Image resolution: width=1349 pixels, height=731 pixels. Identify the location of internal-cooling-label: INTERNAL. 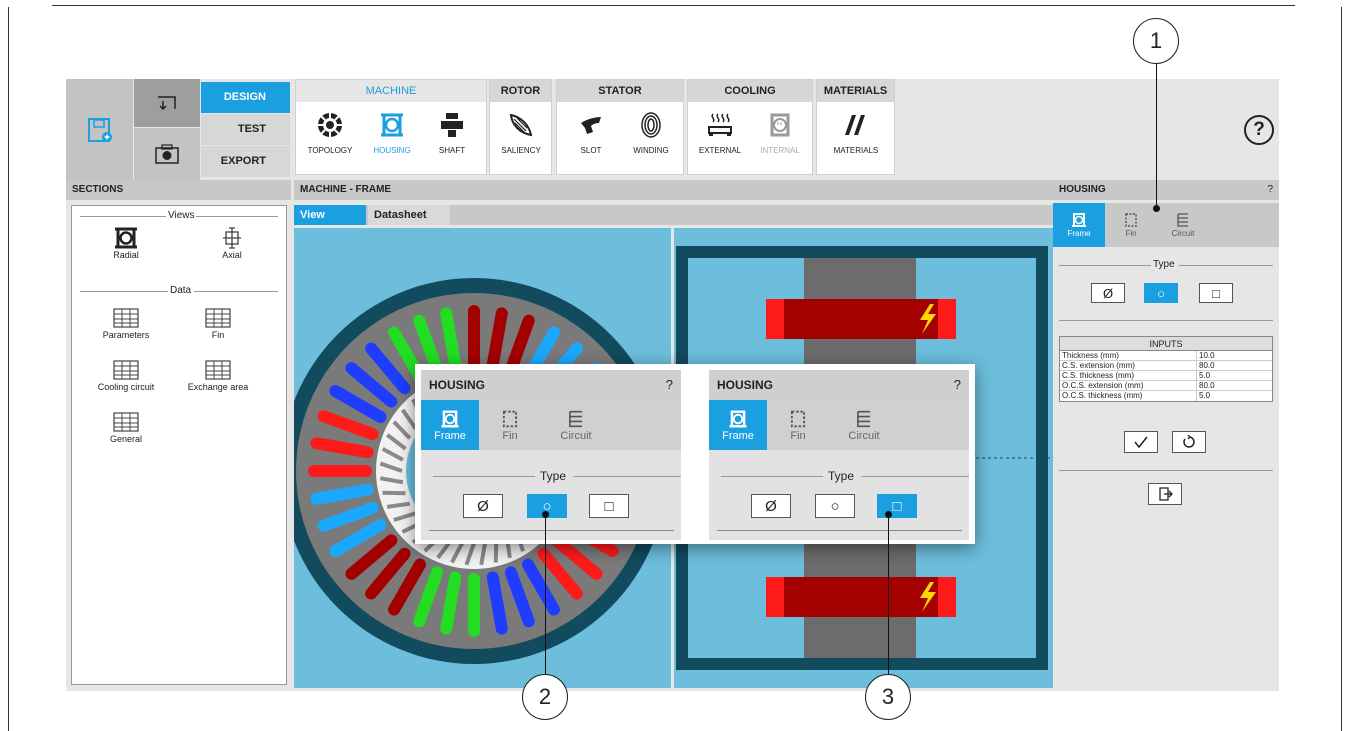
(780, 150).